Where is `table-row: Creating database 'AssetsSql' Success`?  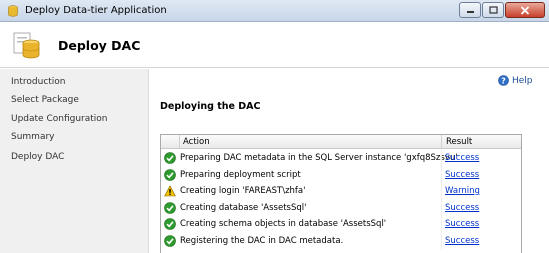
table-row: Creating database 'AssetsSql' Success is located at coordinates (341, 208).